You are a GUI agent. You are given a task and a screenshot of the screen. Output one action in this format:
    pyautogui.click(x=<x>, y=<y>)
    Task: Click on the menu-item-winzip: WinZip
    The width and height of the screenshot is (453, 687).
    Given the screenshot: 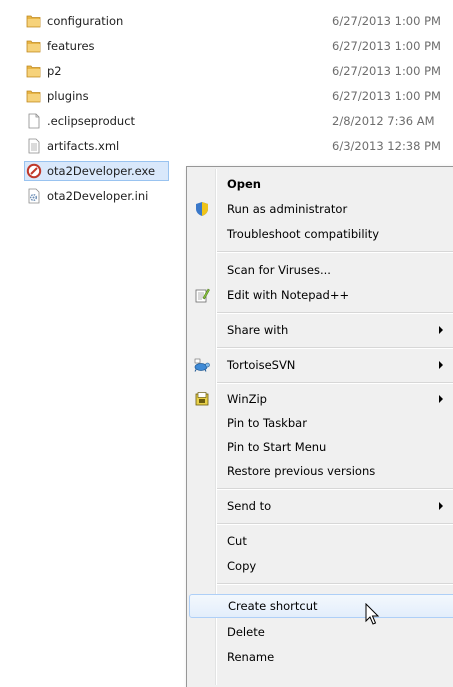 What is the action you would take?
    pyautogui.click(x=321, y=399)
    